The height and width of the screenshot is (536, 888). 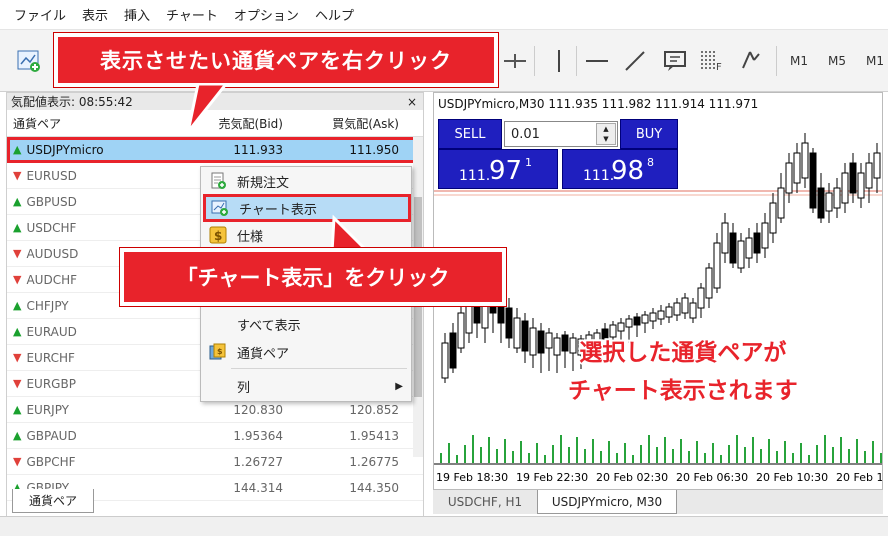 What do you see at coordinates (258, 149) in the screenshot?
I see `bid-cell: 111.933` at bounding box center [258, 149].